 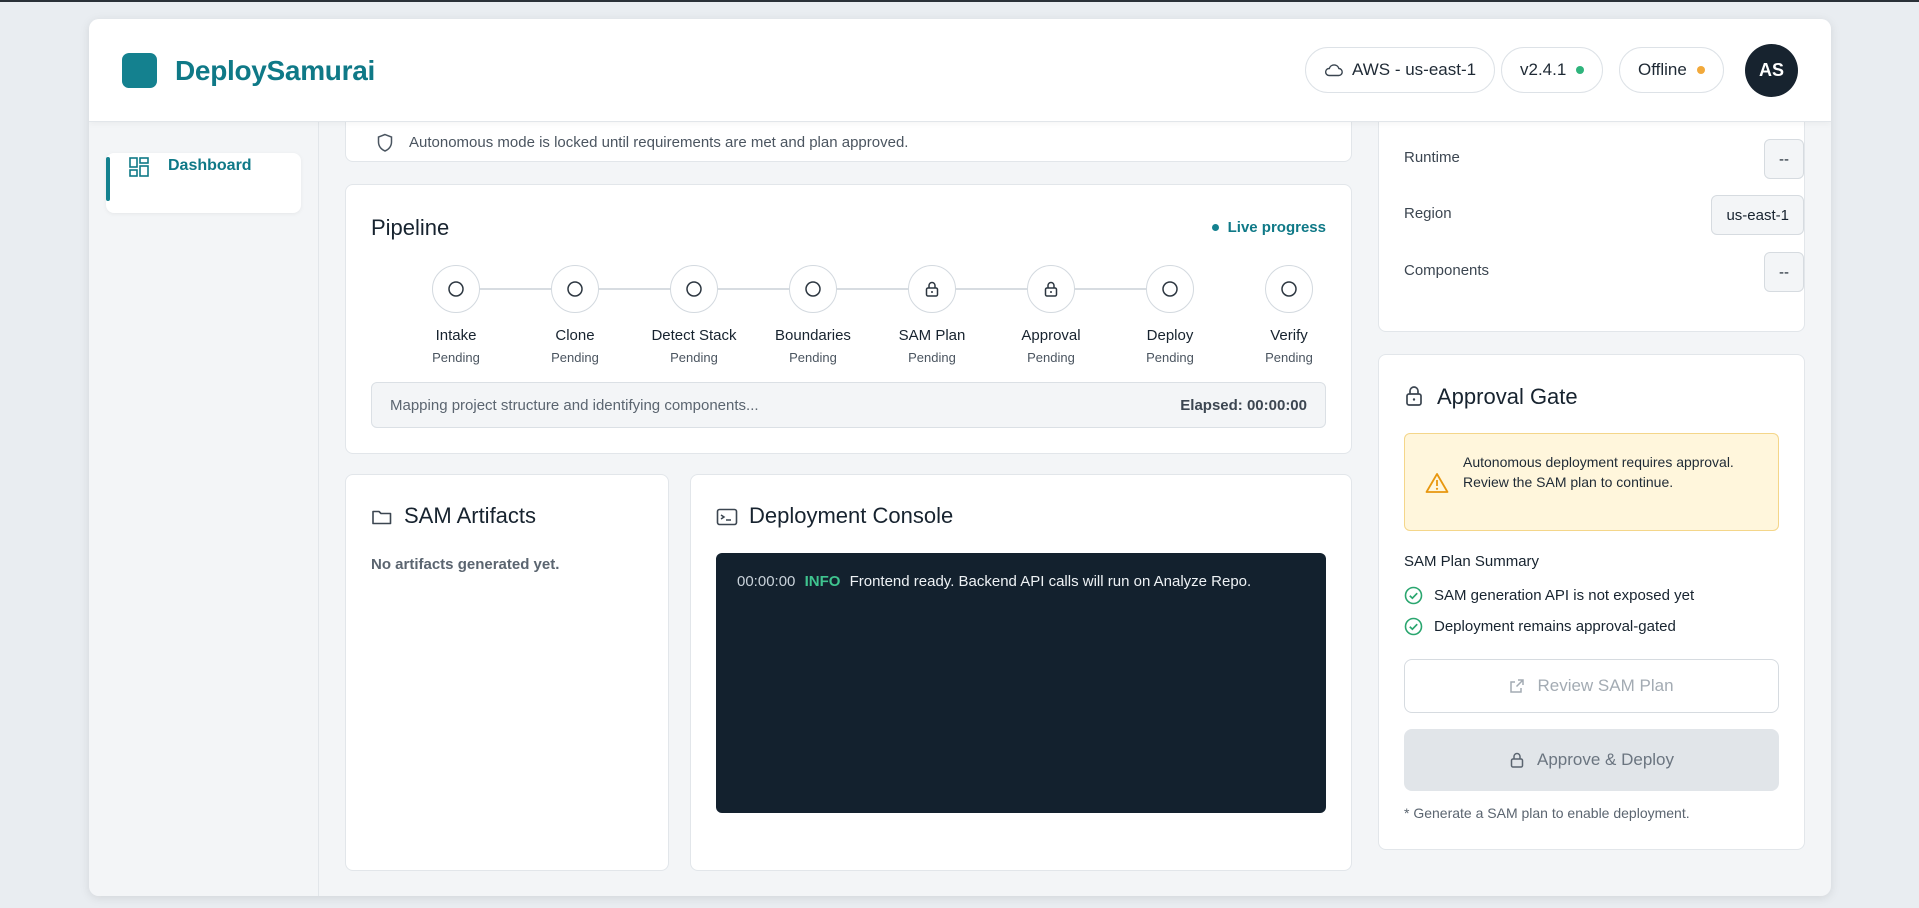 I want to click on detail-label: Runtime, so click(x=1432, y=157).